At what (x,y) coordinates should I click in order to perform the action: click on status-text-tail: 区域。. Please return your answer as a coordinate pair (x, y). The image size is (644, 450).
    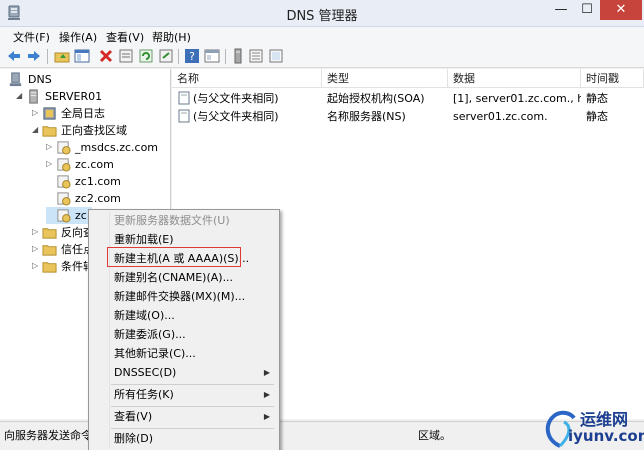
    Looking at the image, I should click on (434, 435).